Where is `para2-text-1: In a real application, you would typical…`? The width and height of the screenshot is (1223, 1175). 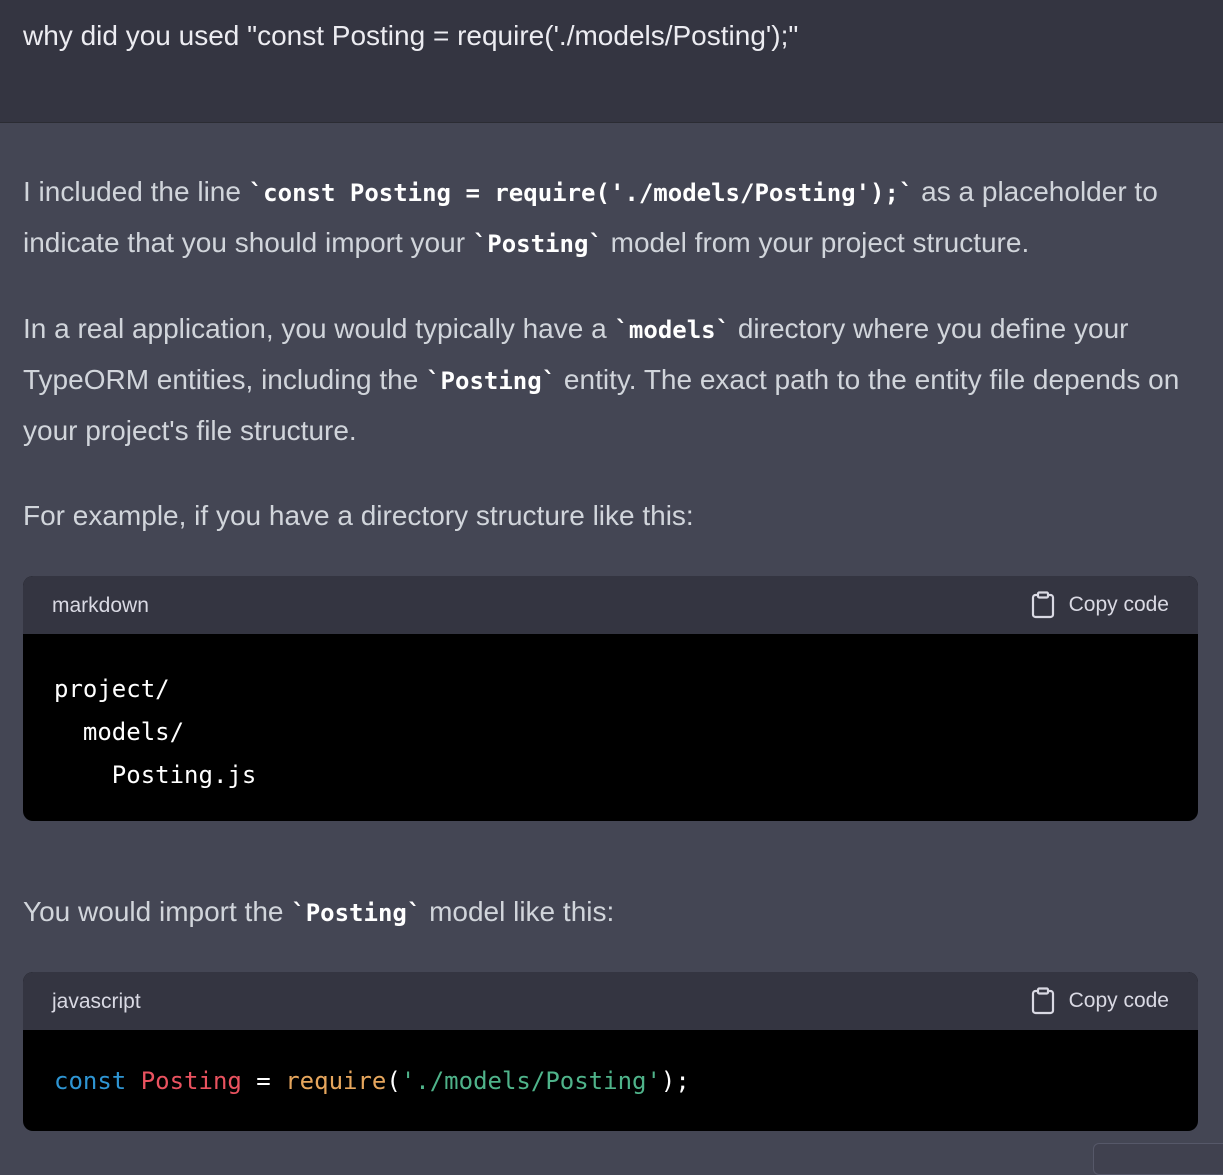 para2-text-1: In a real application, you would typical… is located at coordinates (319, 328).